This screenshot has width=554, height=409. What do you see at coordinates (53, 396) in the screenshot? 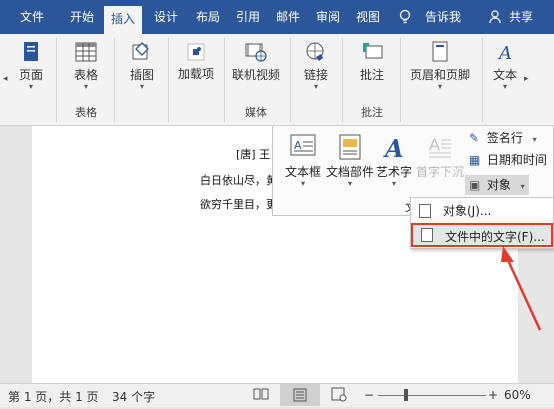
I see `page-count: 第 1 页，共 1 页` at bounding box center [53, 396].